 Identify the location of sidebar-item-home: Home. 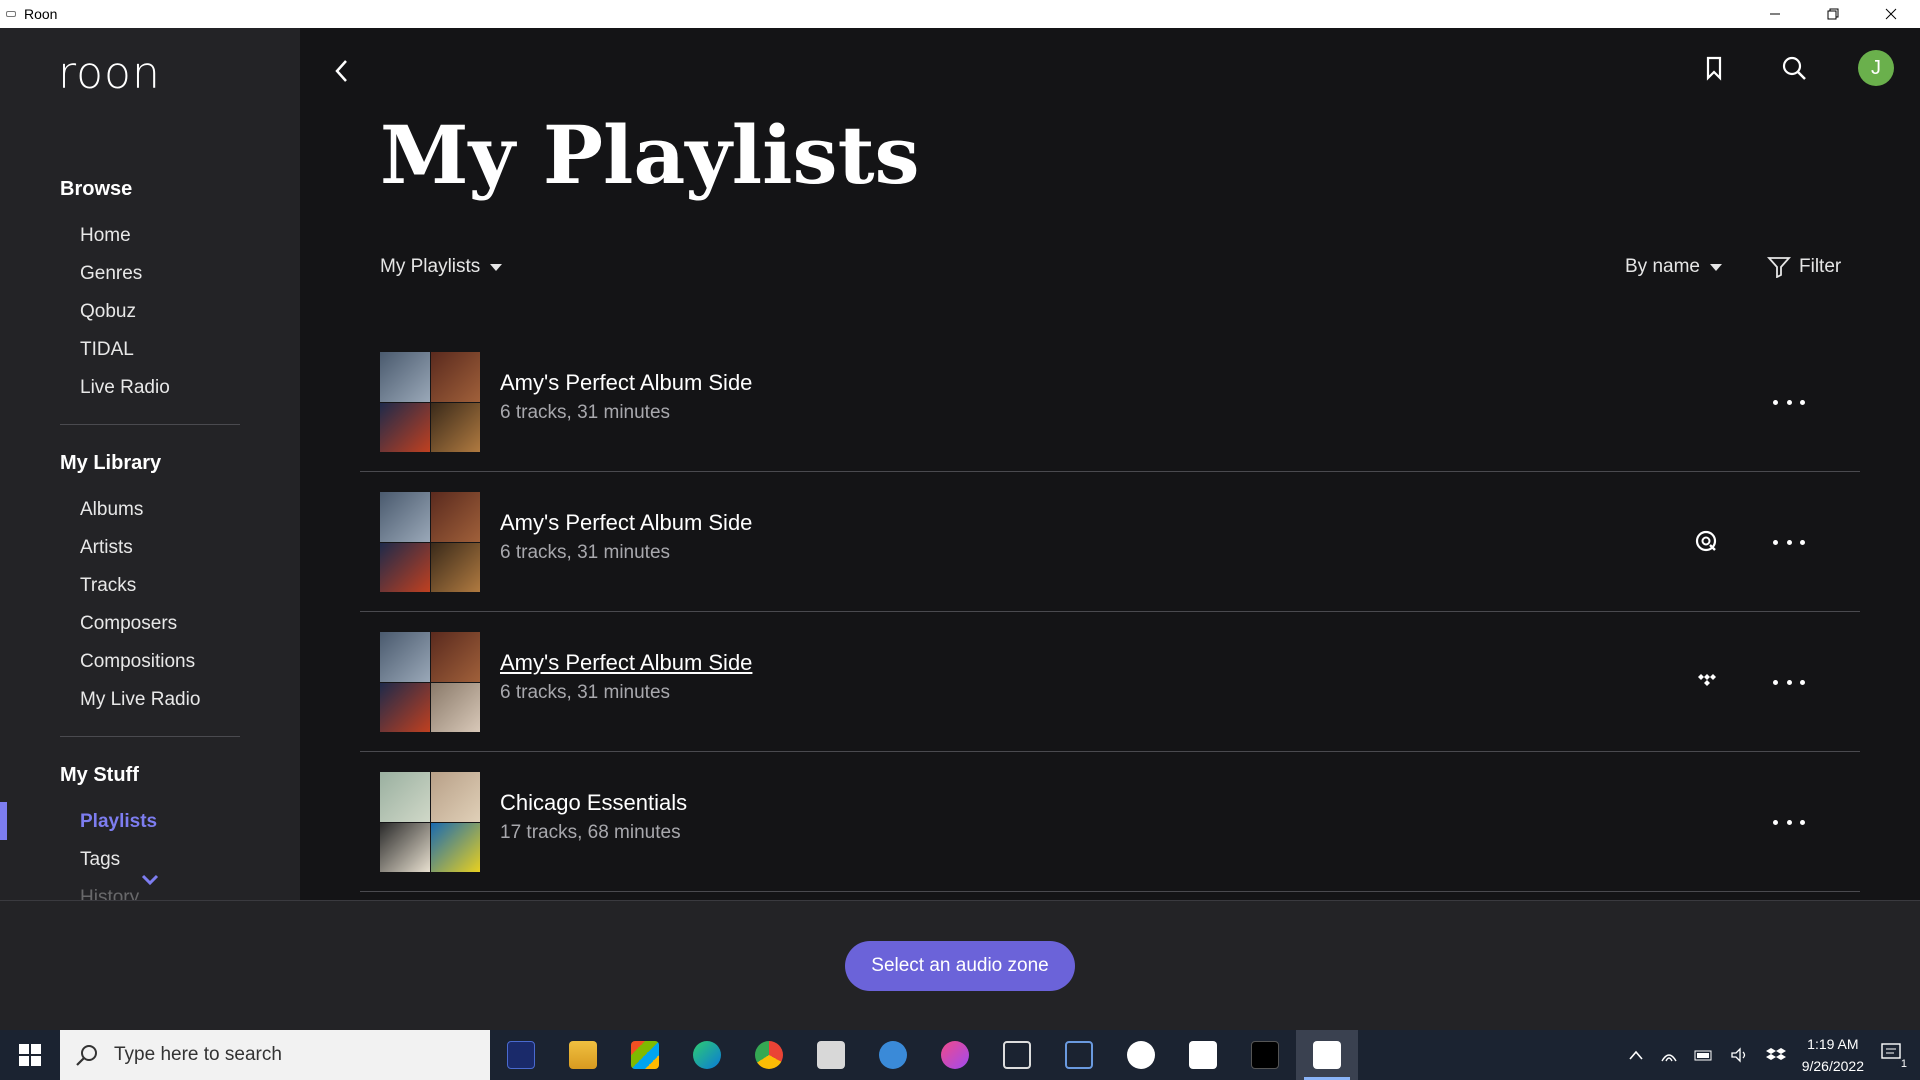
(105, 236).